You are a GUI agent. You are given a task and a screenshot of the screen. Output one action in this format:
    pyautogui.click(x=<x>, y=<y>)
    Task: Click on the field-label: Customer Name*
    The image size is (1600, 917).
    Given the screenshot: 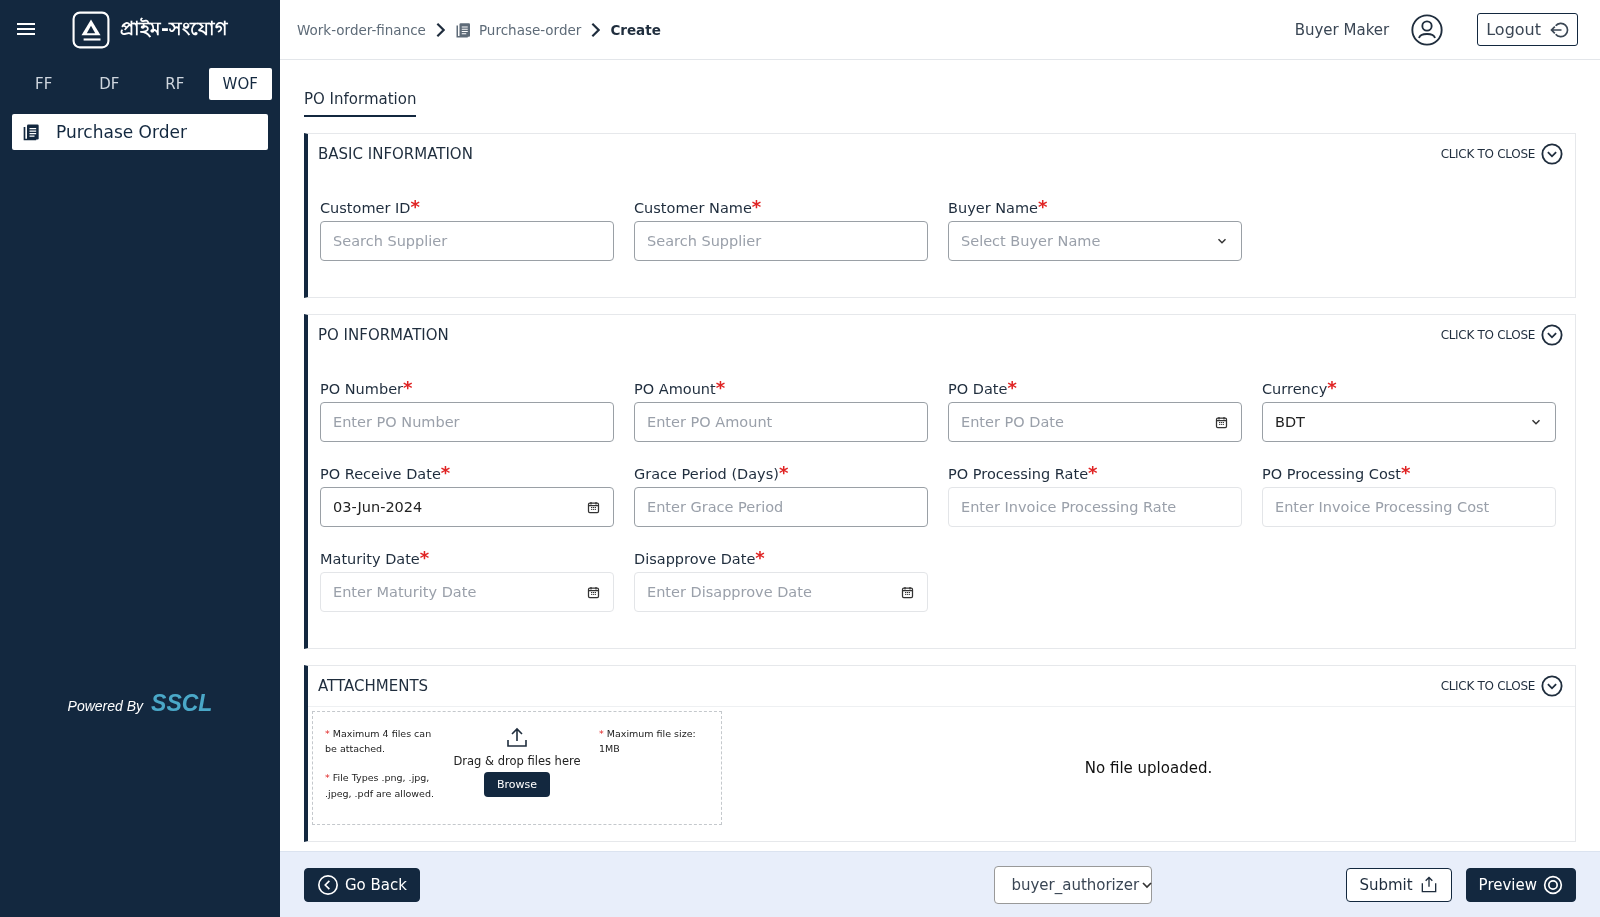 What is the action you would take?
    pyautogui.click(x=698, y=207)
    